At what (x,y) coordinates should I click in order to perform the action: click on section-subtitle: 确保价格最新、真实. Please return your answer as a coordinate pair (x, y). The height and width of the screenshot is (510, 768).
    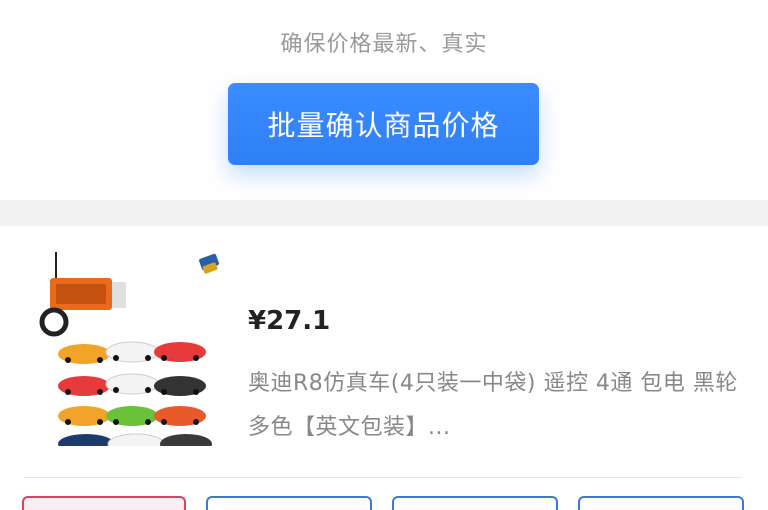
    Looking at the image, I should click on (384, 44).